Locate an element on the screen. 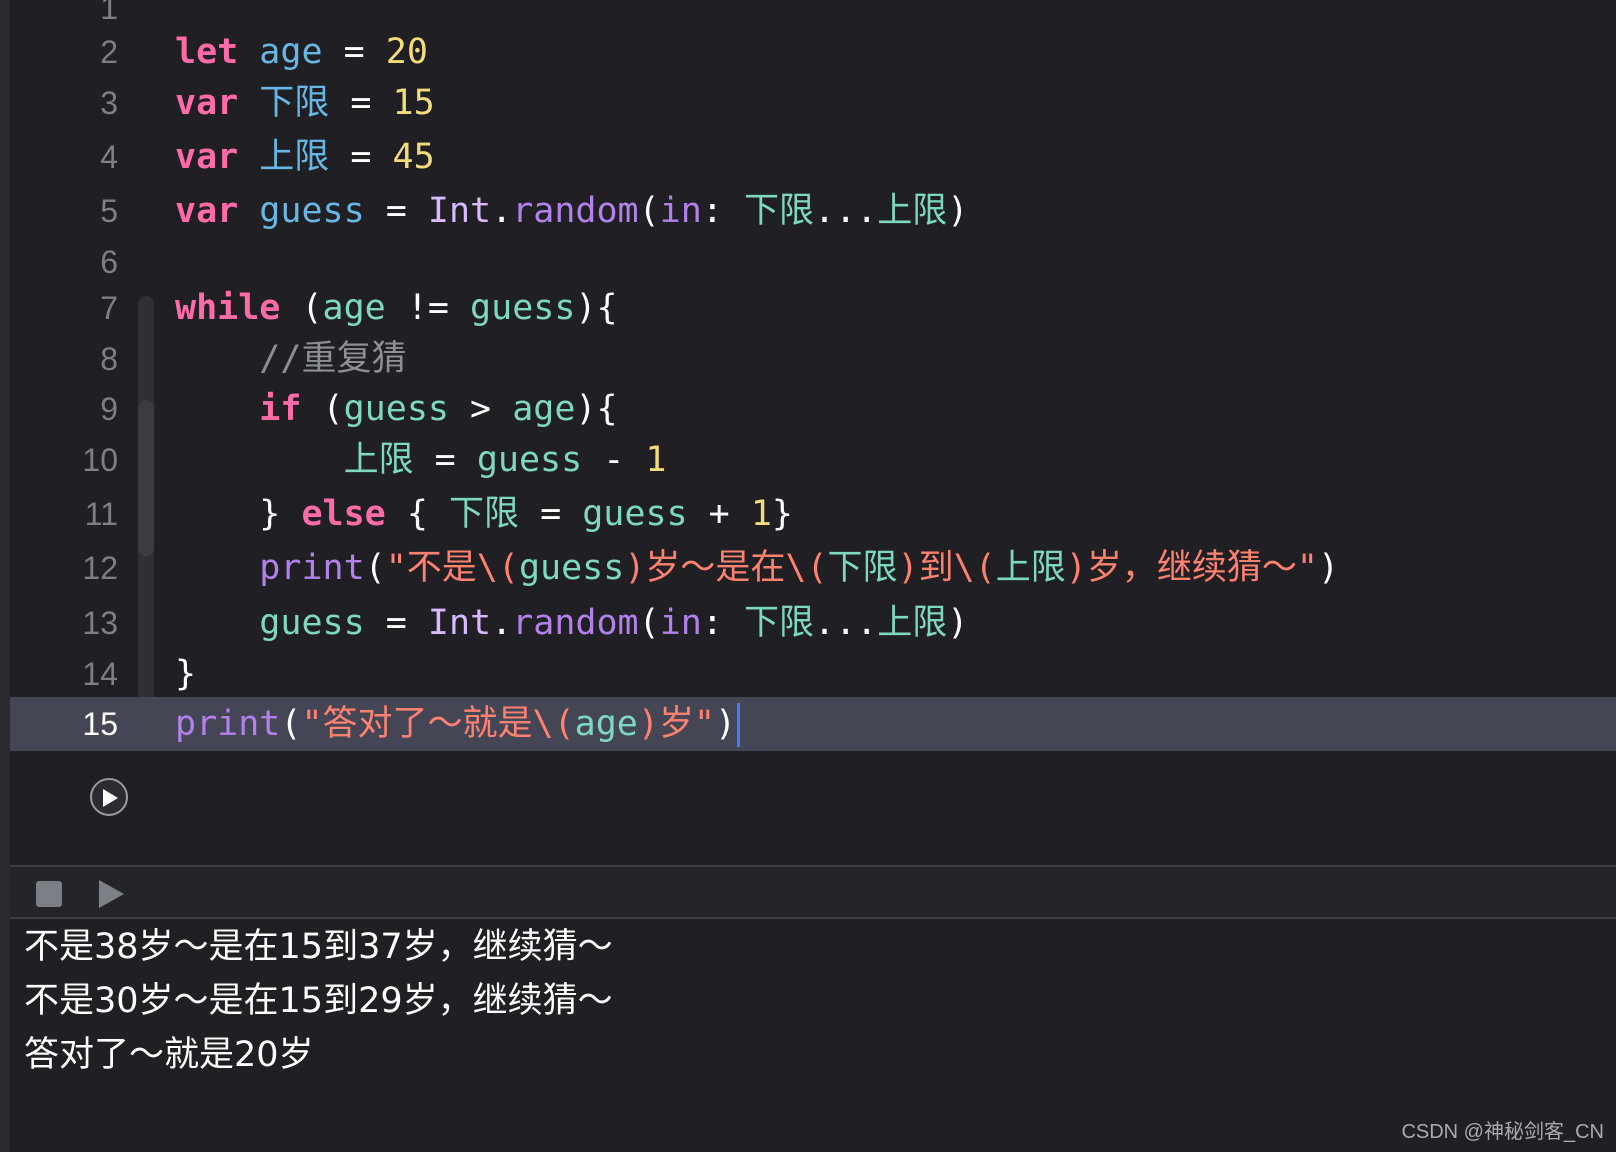 The height and width of the screenshot is (1152, 1616). line-number: 12 is located at coordinates (100, 568).